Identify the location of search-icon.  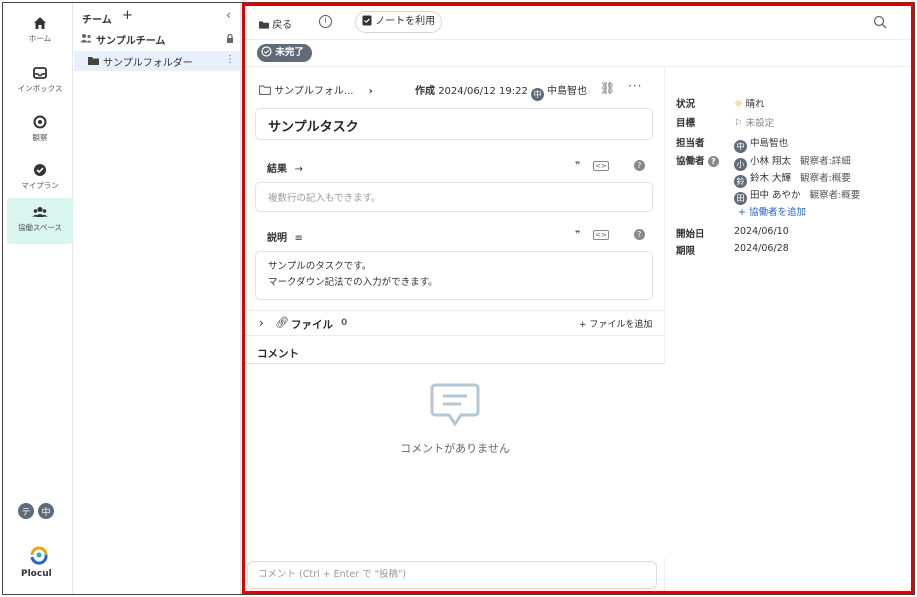
(880, 22).